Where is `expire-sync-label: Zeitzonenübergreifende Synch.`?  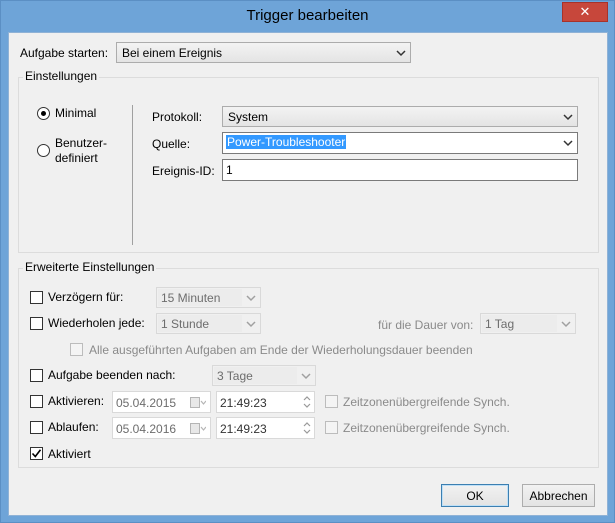
expire-sync-label: Zeitzonenübergreifende Synch. is located at coordinates (426, 428).